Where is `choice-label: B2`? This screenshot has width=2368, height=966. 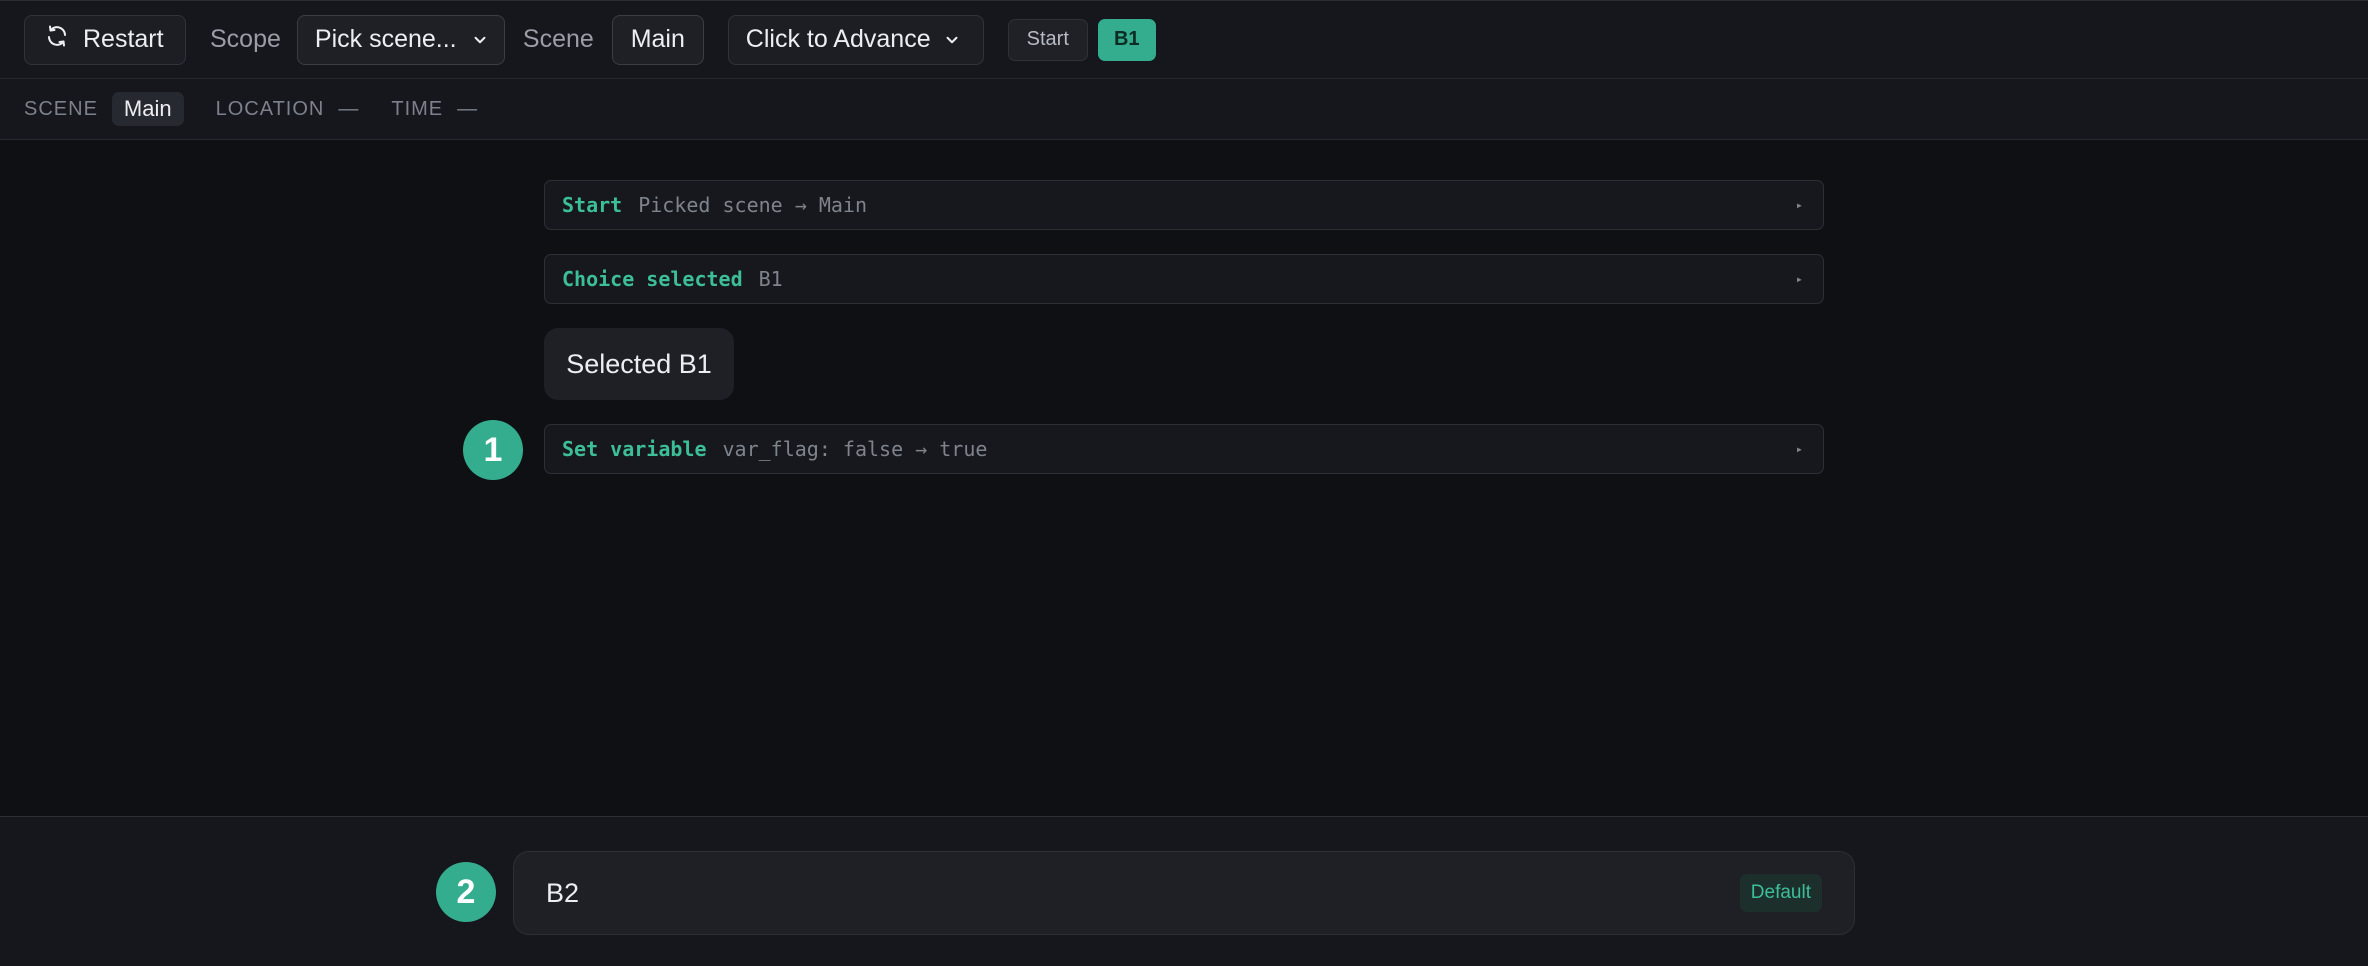
choice-label: B2 is located at coordinates (563, 892).